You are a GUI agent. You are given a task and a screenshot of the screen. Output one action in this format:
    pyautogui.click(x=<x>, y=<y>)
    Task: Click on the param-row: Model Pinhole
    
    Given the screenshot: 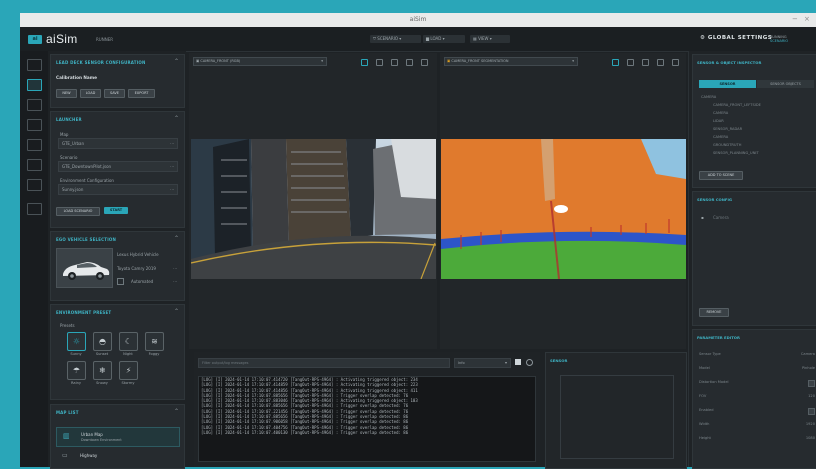 What is the action you would take?
    pyautogui.click(x=757, y=369)
    